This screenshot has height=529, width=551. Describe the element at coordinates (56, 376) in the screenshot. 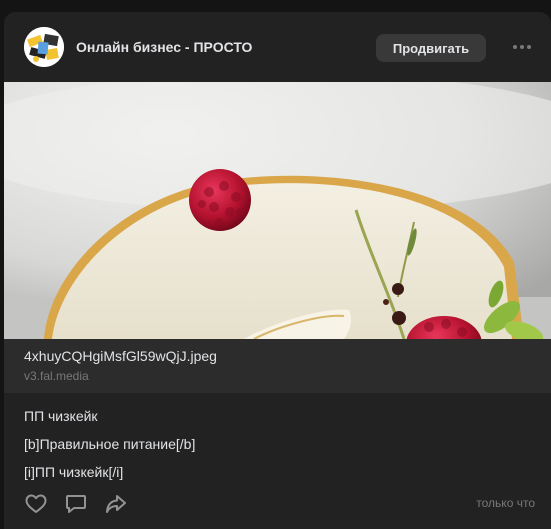

I see `link-domain: v3.fal.media` at that location.